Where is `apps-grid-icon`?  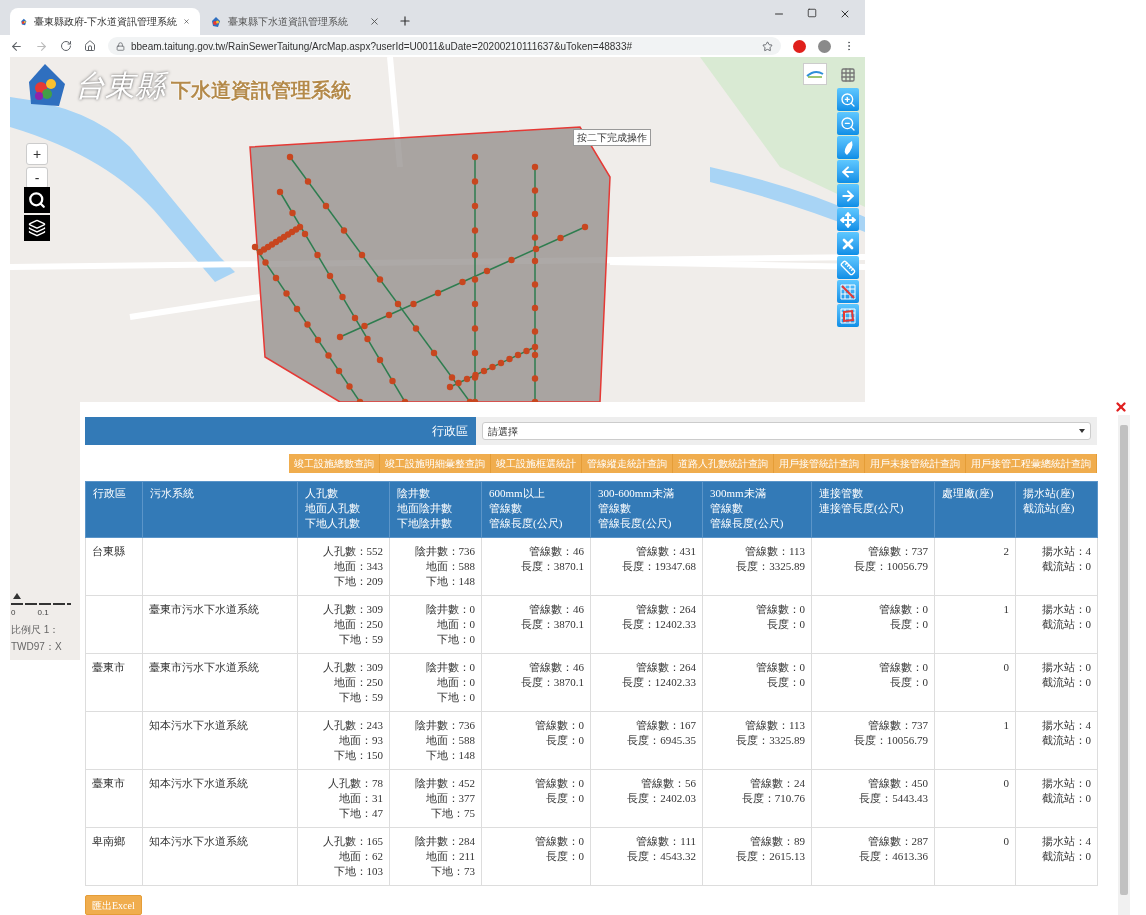 apps-grid-icon is located at coordinates (848, 75).